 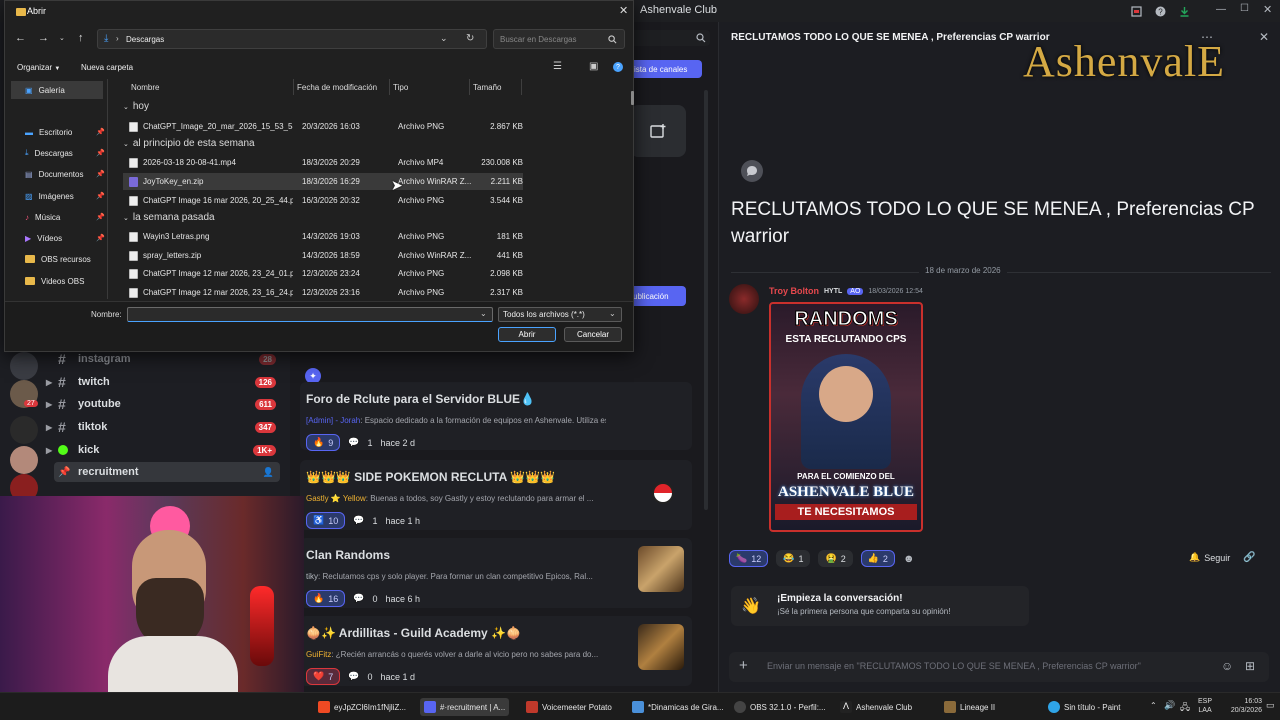 I want to click on scrollbar-thumb, so click(x=632, y=98).